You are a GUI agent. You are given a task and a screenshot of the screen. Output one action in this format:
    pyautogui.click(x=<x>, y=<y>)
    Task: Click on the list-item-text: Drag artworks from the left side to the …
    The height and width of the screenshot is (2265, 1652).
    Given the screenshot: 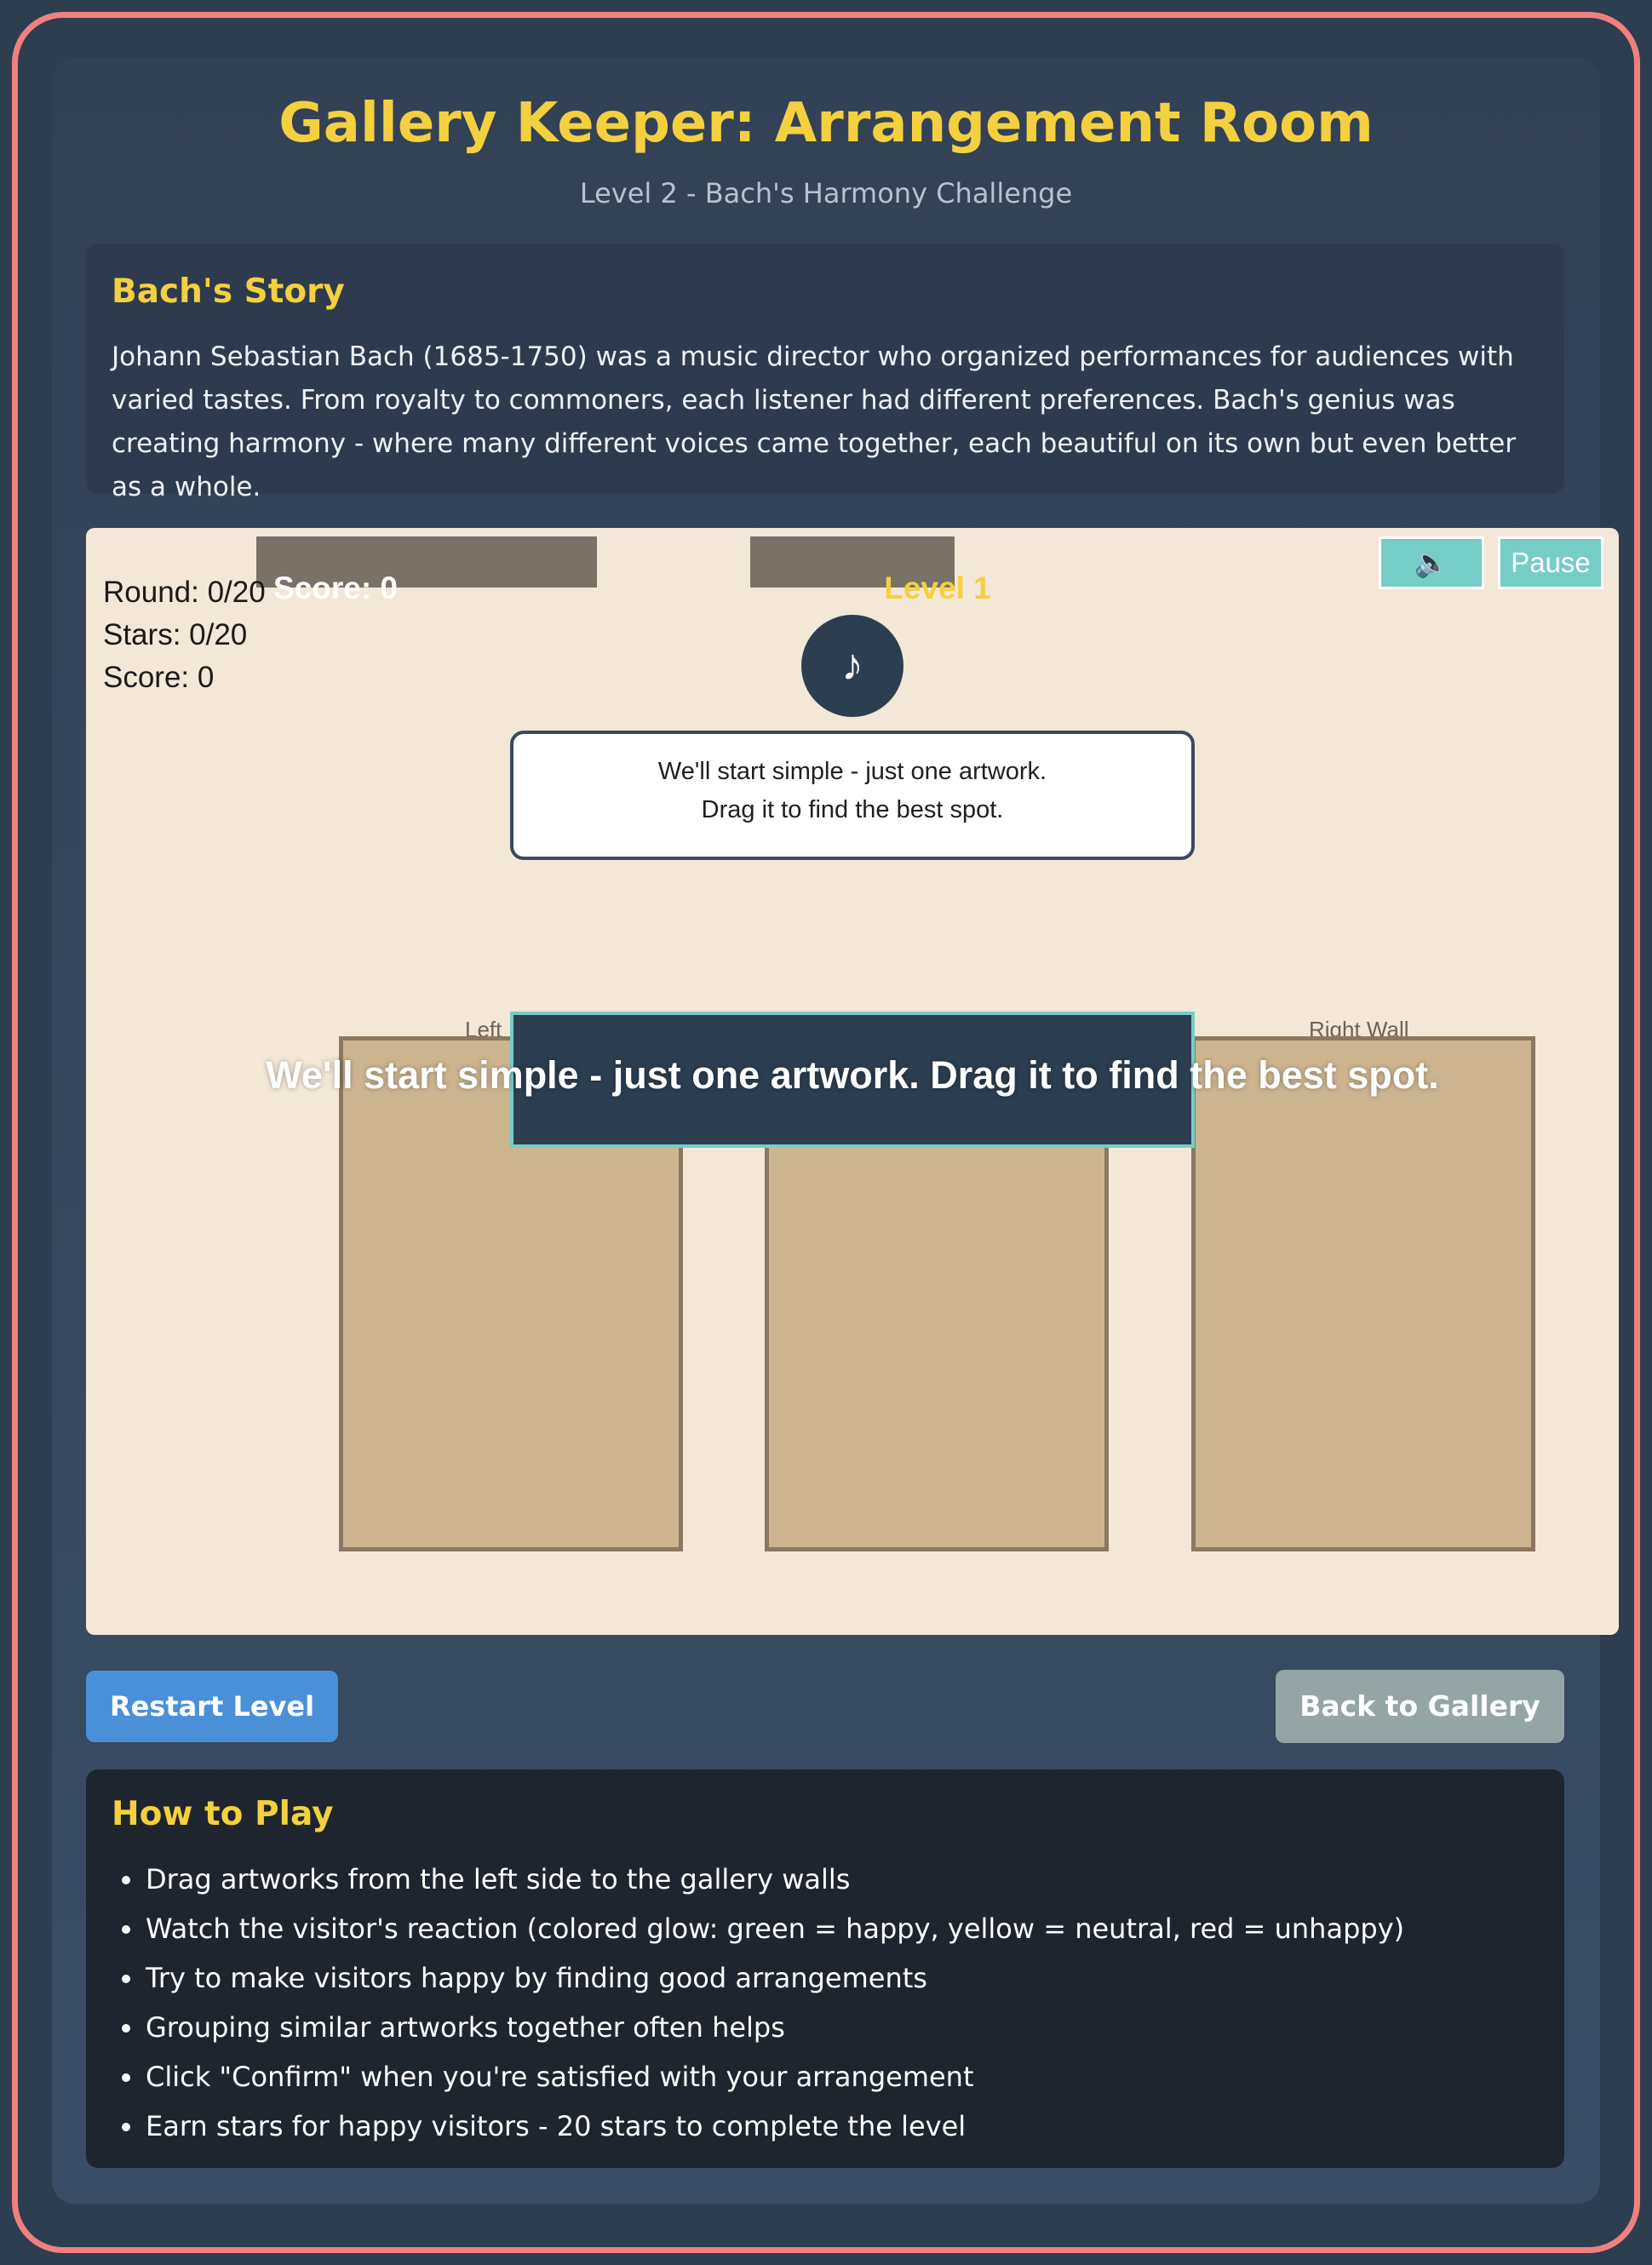 What is the action you would take?
    pyautogui.click(x=498, y=1879)
    